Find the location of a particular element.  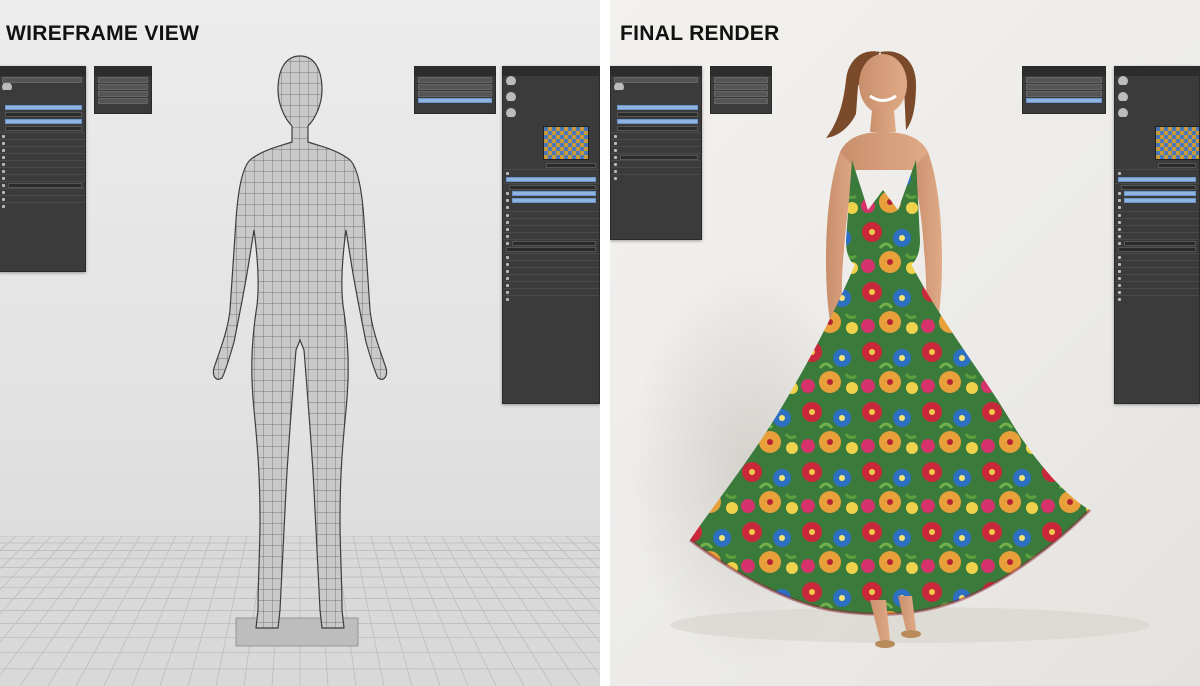

tool-menu-right is located at coordinates (741, 90).